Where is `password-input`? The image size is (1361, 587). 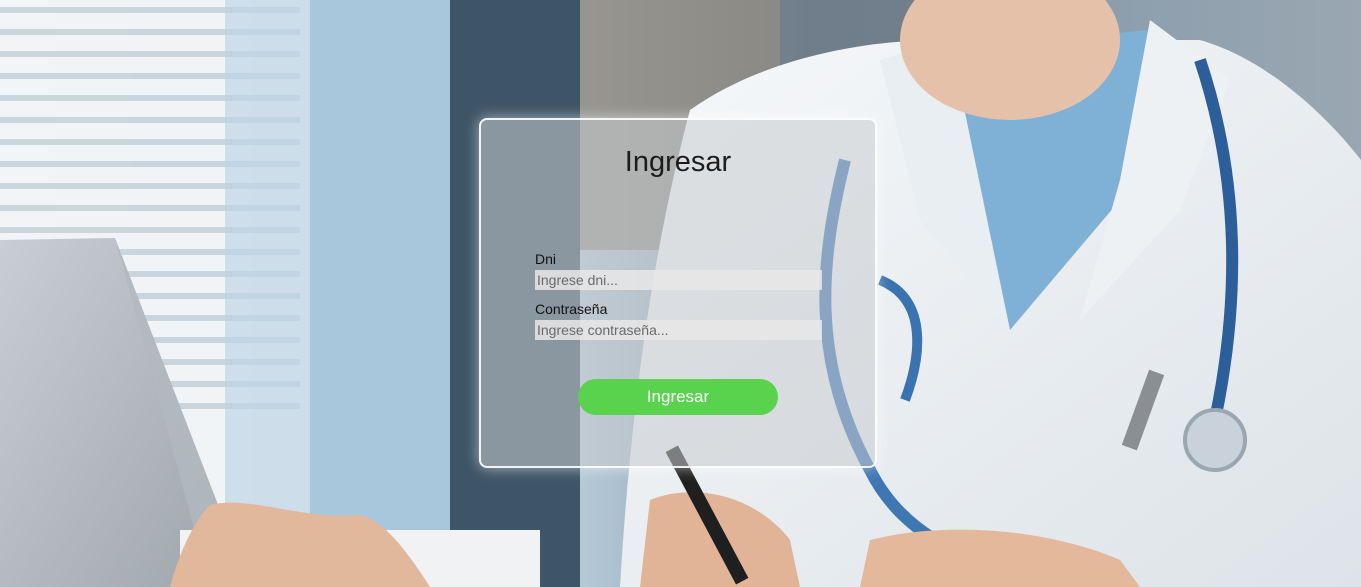 password-input is located at coordinates (678, 330).